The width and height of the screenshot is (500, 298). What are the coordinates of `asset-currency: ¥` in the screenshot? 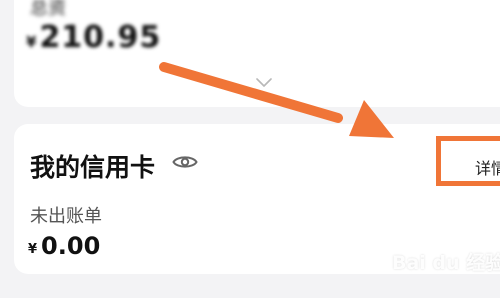 It's located at (32, 42).